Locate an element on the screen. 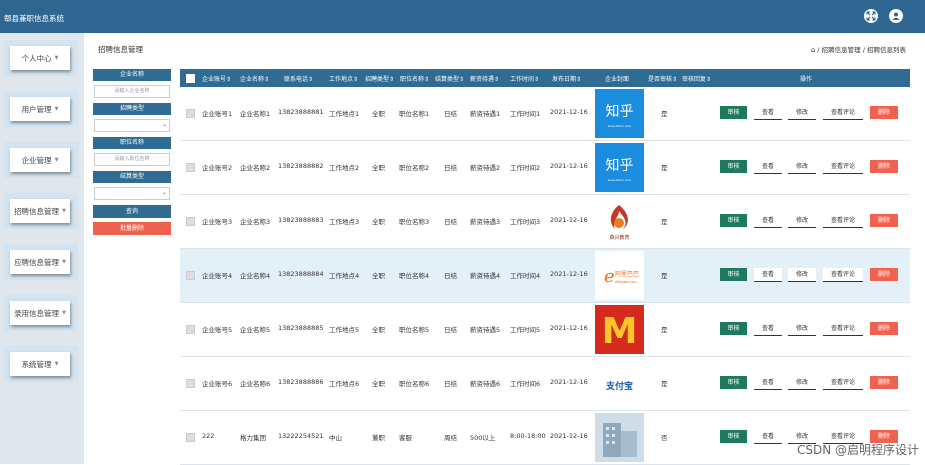  job-type-select: ⌄ is located at coordinates (132, 125).